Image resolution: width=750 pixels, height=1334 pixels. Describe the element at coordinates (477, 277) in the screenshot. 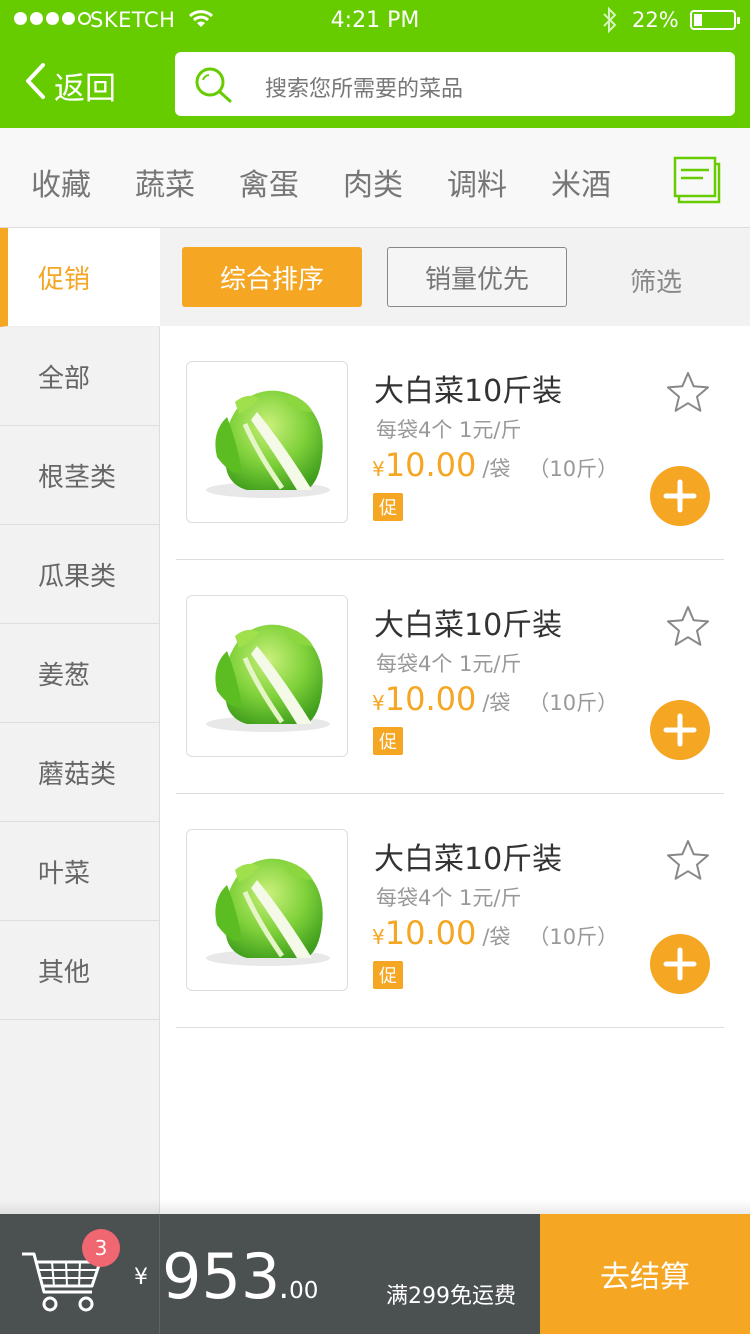

I see `sort-sales-button: 销量优先` at that location.